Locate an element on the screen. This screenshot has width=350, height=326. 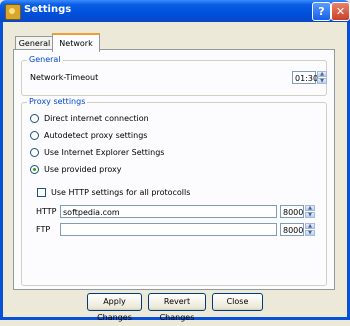
settings-app-icon is located at coordinates (13, 12).